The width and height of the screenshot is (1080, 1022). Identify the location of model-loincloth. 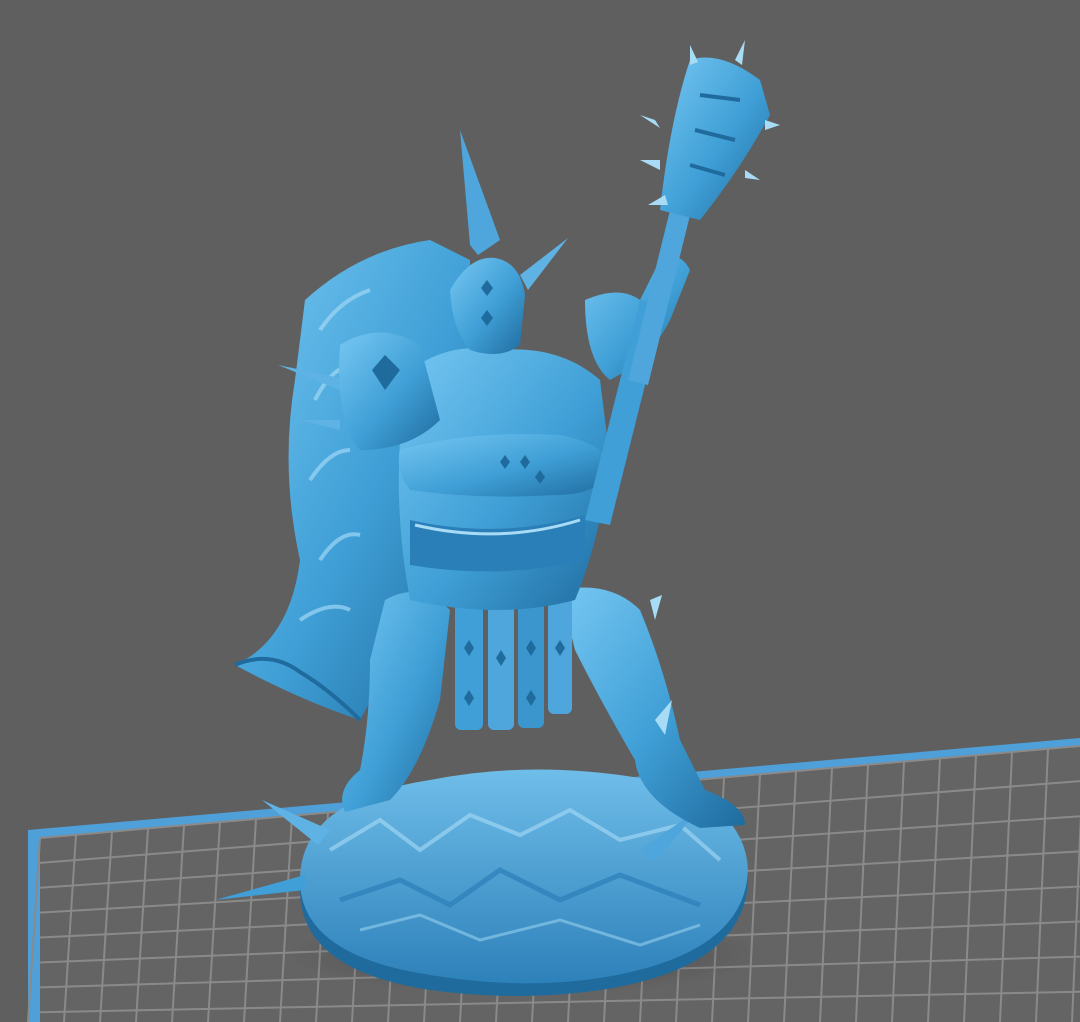
(513, 663).